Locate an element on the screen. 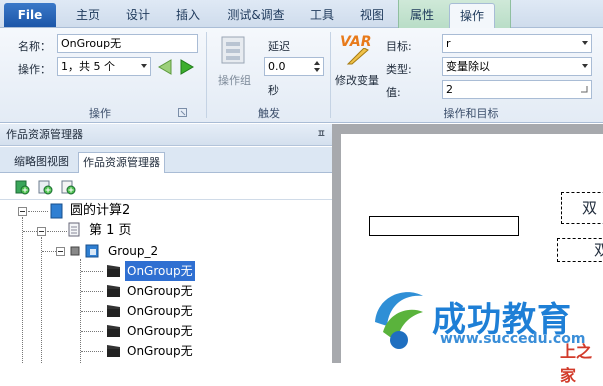 Image resolution: width=603 pixels, height=386 pixels. tab-home: 主页 is located at coordinates (88, 15).